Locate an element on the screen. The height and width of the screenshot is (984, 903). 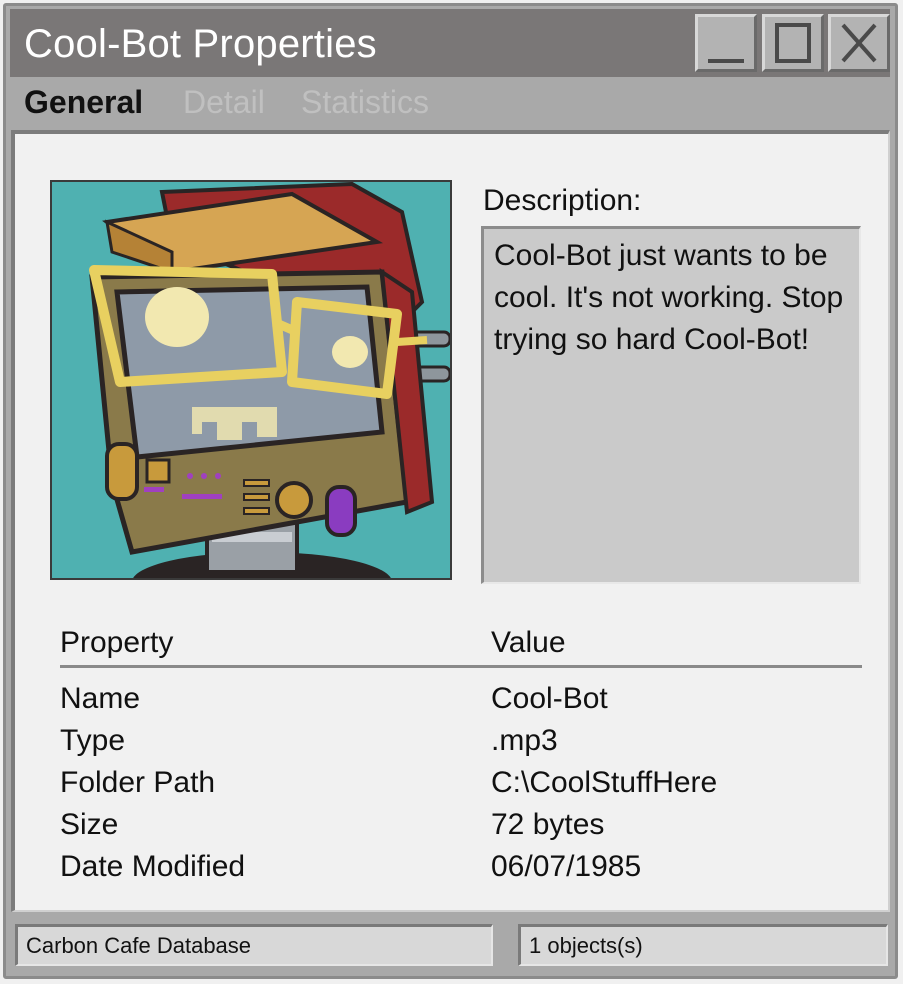
minimize-icon is located at coordinates (726, 61).